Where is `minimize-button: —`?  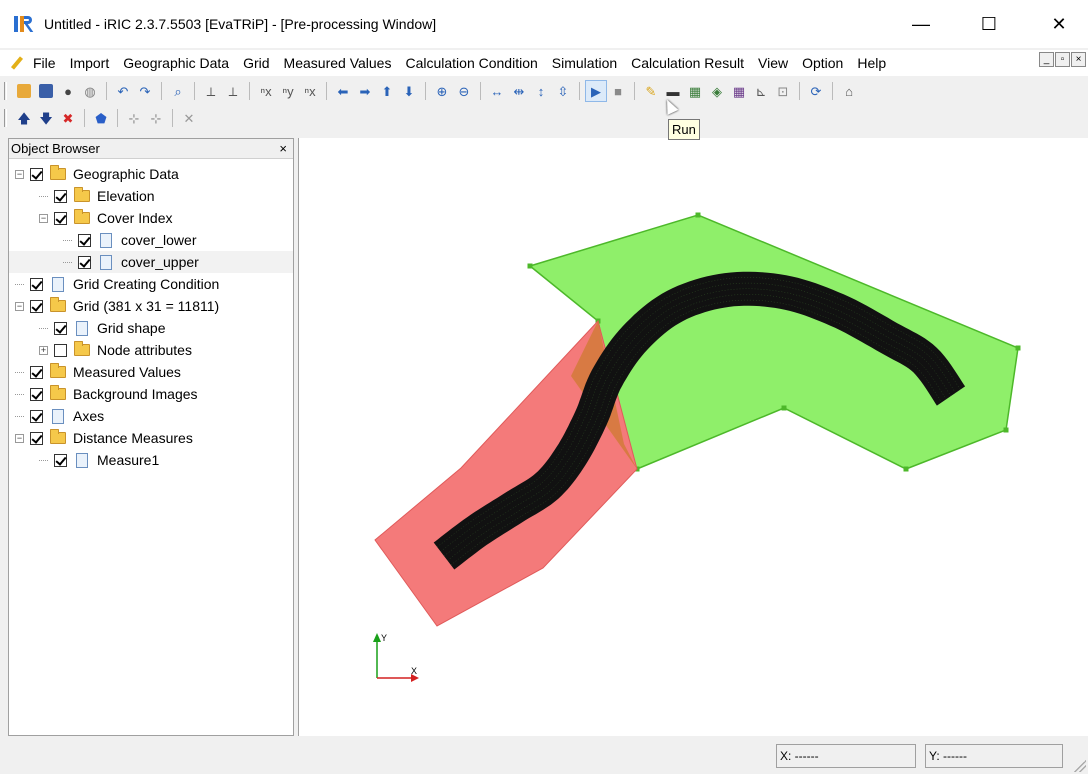 minimize-button: — is located at coordinates (921, 24).